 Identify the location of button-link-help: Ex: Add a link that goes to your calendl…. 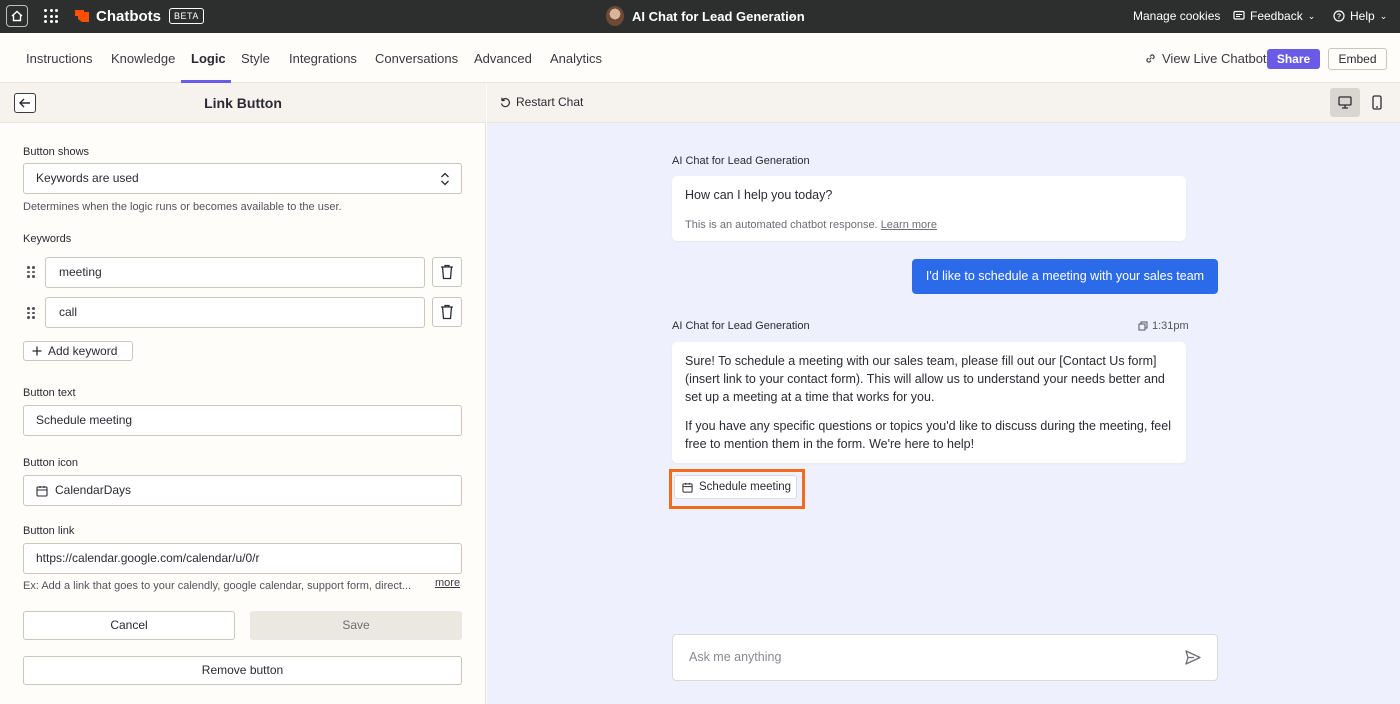
(217, 586).